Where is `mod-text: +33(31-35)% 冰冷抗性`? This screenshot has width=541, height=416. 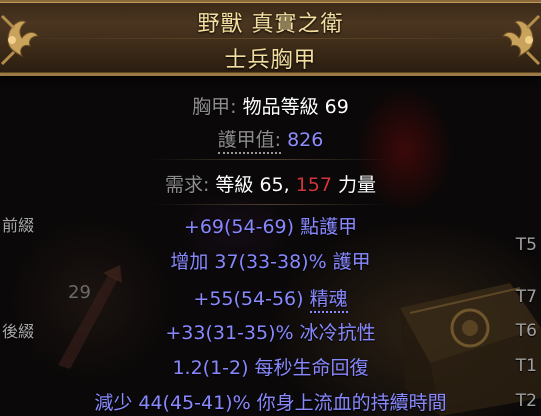
mod-text: +33(31-35)% 冰冷抗性 is located at coordinates (270, 333).